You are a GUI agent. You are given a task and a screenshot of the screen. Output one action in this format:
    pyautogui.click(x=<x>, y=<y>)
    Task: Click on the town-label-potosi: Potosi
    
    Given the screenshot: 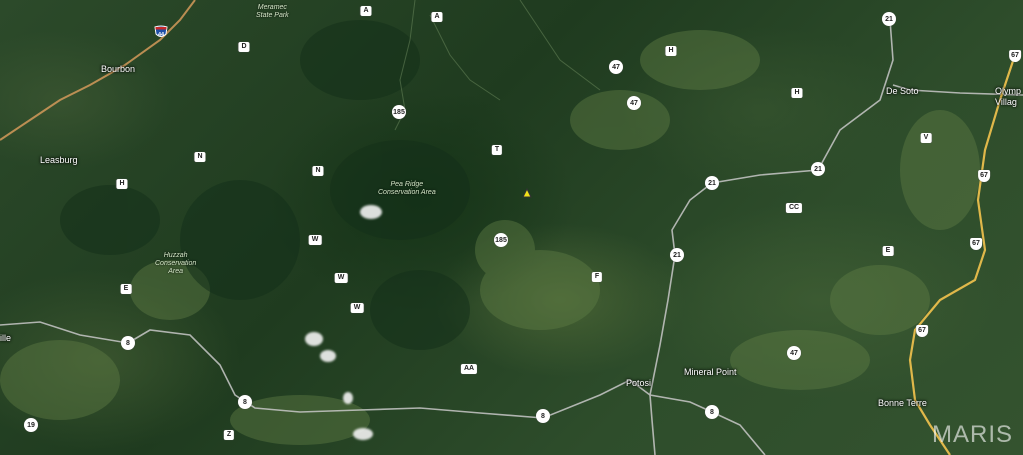 What is the action you would take?
    pyautogui.click(x=638, y=383)
    